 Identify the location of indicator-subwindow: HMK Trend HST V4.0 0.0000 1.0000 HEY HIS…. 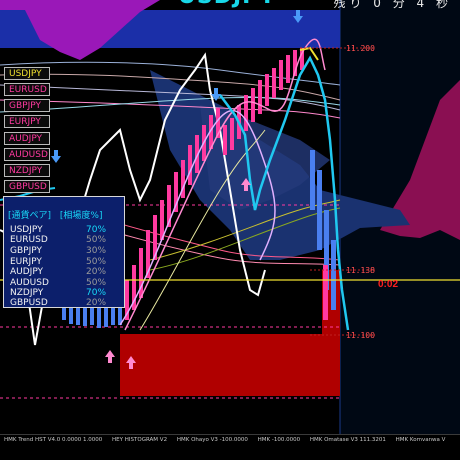
(230, 447).